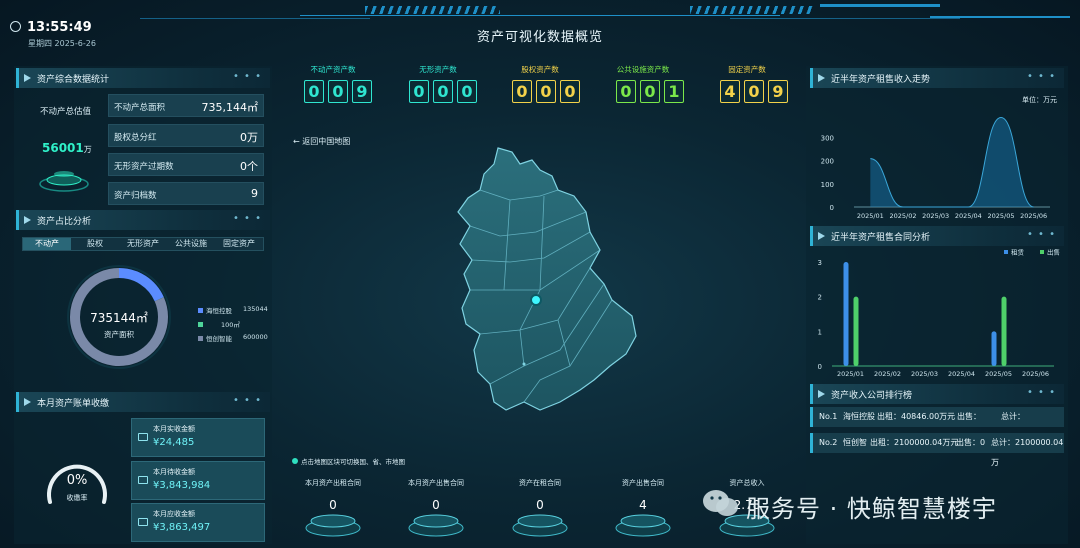 The width and height of the screenshot is (1080, 548). Describe the element at coordinates (881, 80) in the screenshot. I see `trend-panel-title: 近半年资产租售收入走势` at that location.